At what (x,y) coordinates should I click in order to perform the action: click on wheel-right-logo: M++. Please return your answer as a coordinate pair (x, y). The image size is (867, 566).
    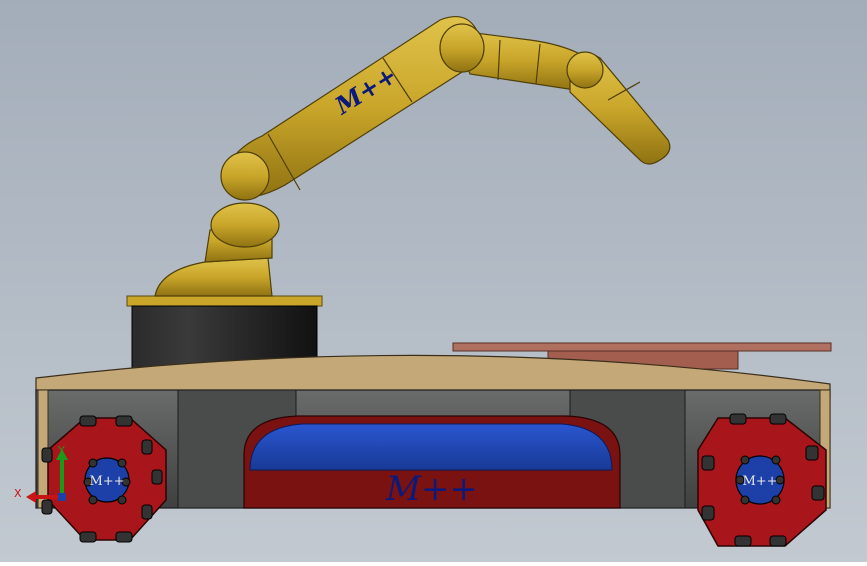
    Looking at the image, I should click on (759, 481).